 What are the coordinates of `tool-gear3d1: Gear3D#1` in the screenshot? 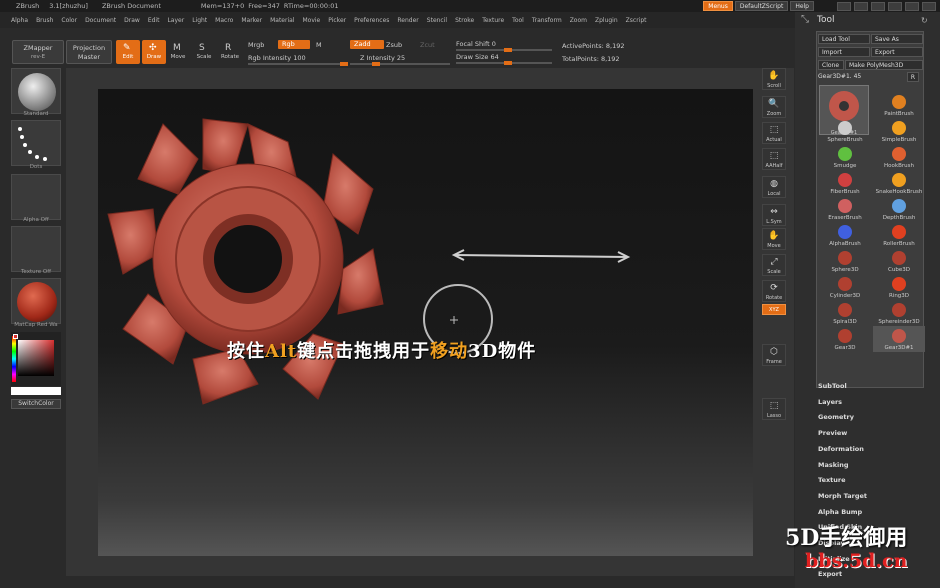 It's located at (899, 339).